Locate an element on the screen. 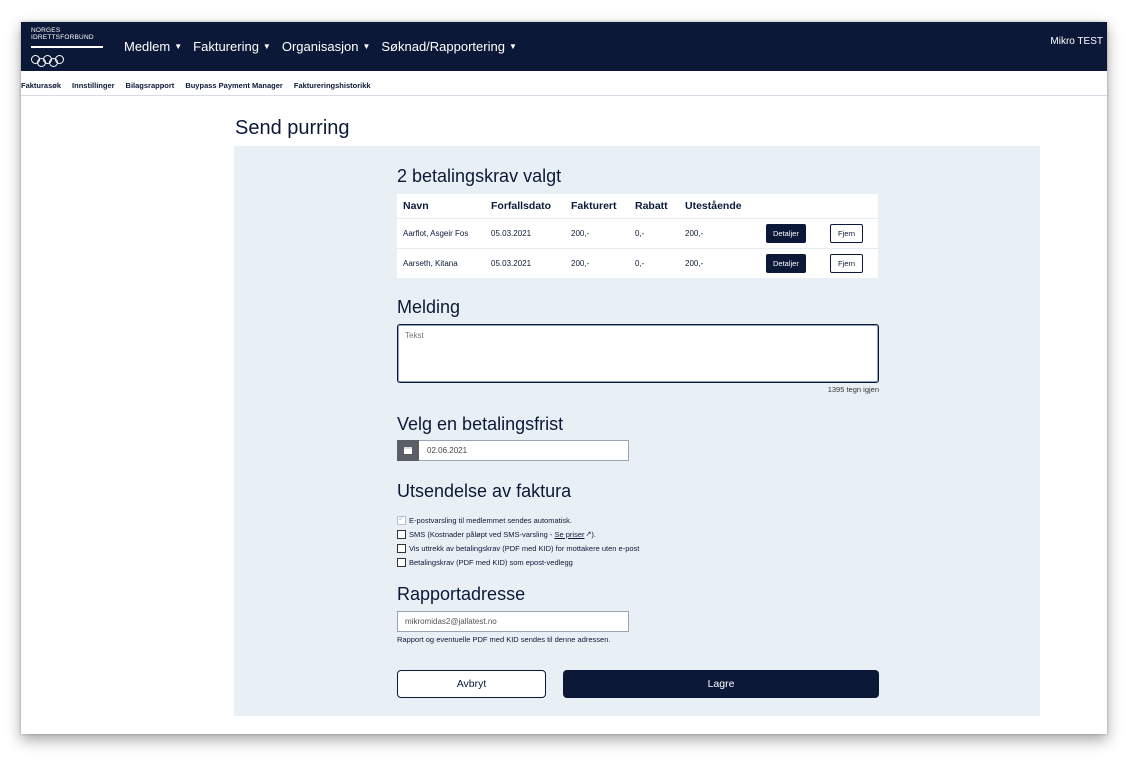 Image resolution: width=1148 pixels, height=774 pixels. checkbox-sms is located at coordinates (401, 534).